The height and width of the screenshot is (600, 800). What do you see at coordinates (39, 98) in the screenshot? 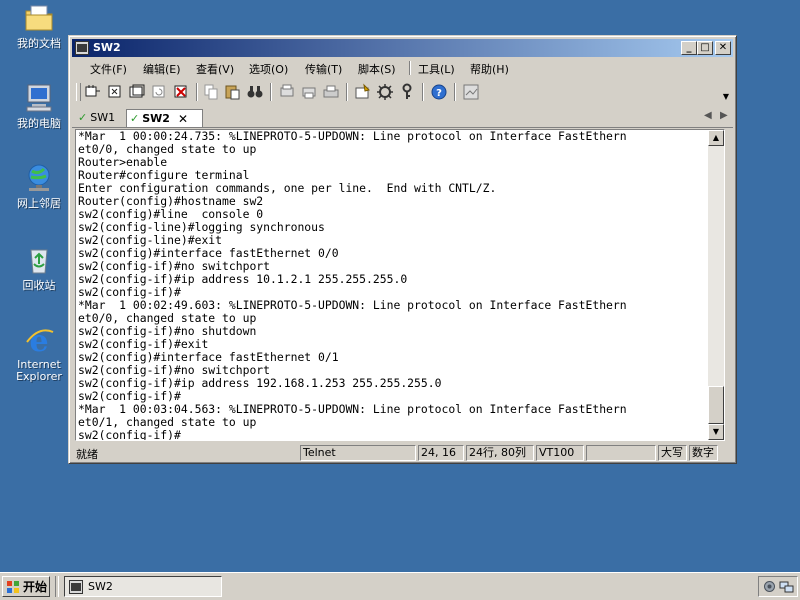
I see `my-computer-icon` at bounding box center [39, 98].